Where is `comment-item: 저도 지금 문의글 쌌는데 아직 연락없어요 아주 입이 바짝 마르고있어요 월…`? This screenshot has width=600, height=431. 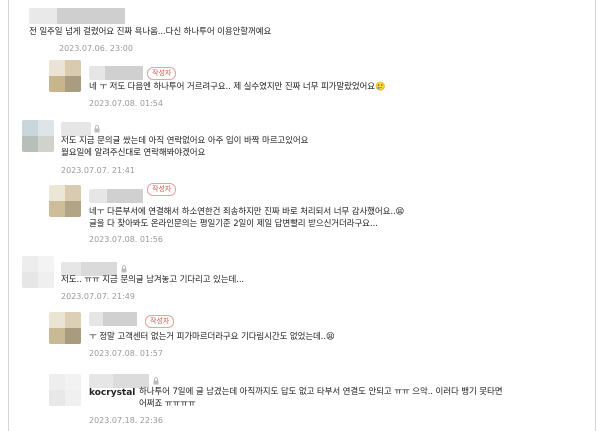 comment-item: 저도 지금 문의글 쌌는데 아직 연락없어요 아주 입이 바짝 마르고있어요 월… is located at coordinates (302, 150).